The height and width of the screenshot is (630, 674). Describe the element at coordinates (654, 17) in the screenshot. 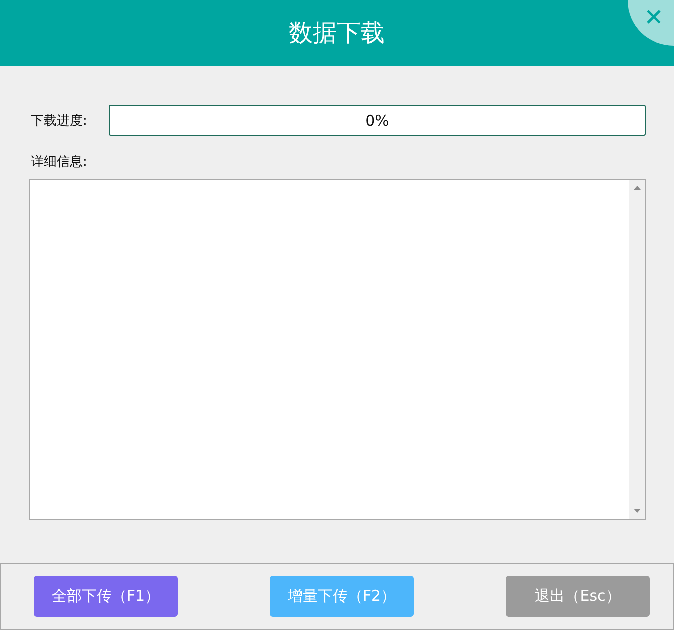

I see `close-icon` at that location.